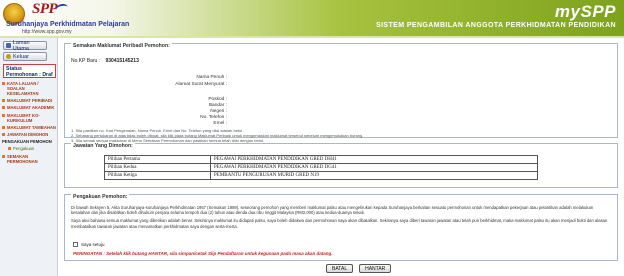 The height and width of the screenshot is (276, 624). I want to click on sidebar-item-label: JAWATAN DIMOHON, so click(28, 134).